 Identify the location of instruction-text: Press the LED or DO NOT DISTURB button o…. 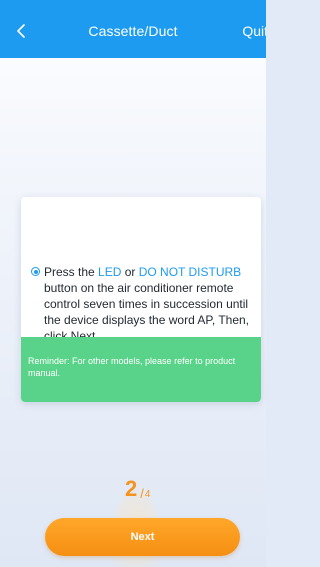
(149, 304).